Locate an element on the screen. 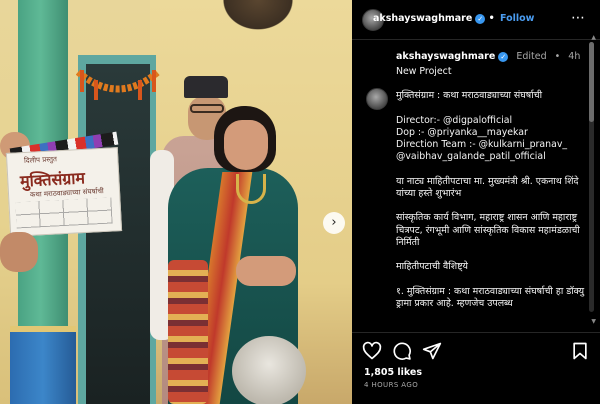 Image resolution: width=600 pixels, height=404 pixels. bookmark-icon is located at coordinates (580, 351).